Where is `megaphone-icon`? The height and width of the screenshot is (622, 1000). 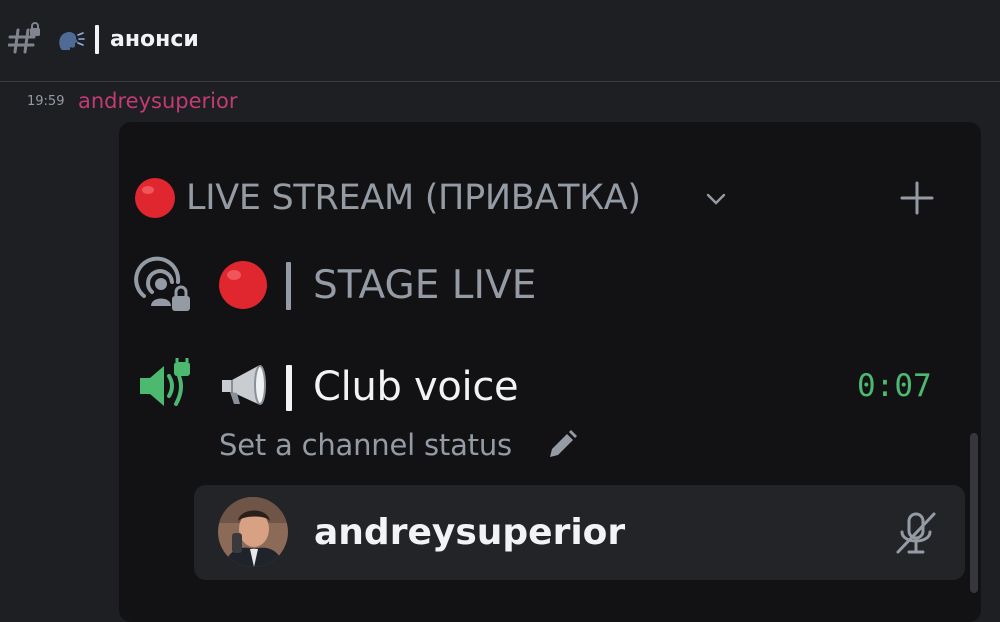
megaphone-icon is located at coordinates (244, 388).